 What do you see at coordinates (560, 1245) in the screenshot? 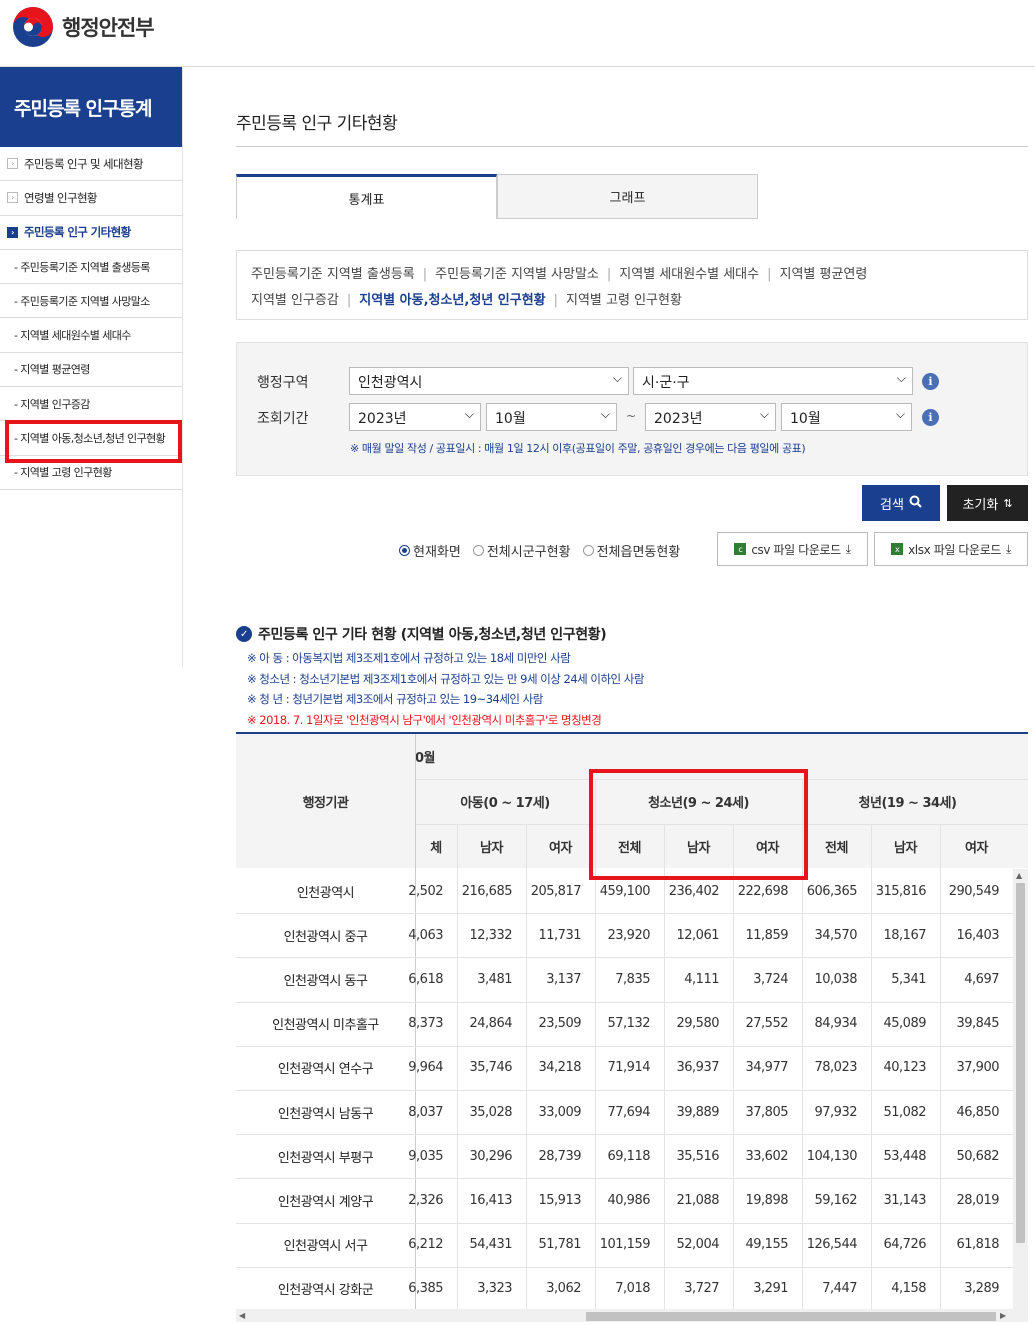
I see `table-cell: 51,781` at bounding box center [560, 1245].